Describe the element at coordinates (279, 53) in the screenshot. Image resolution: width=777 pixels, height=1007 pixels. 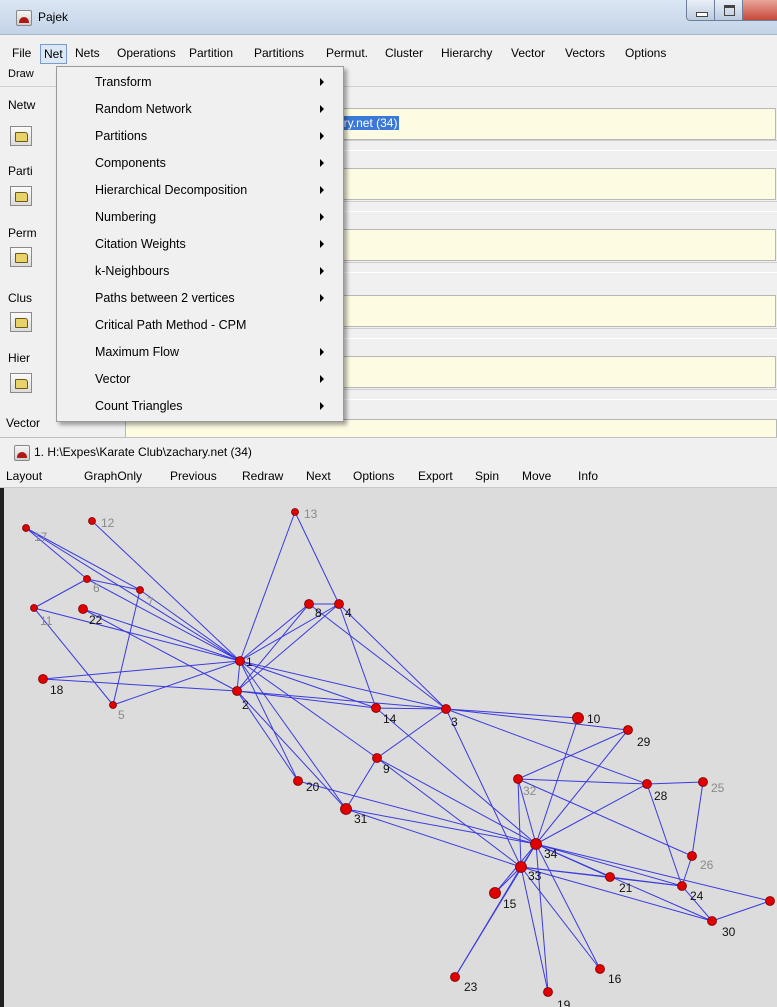
I see `menu-partitions: Partitions` at that location.